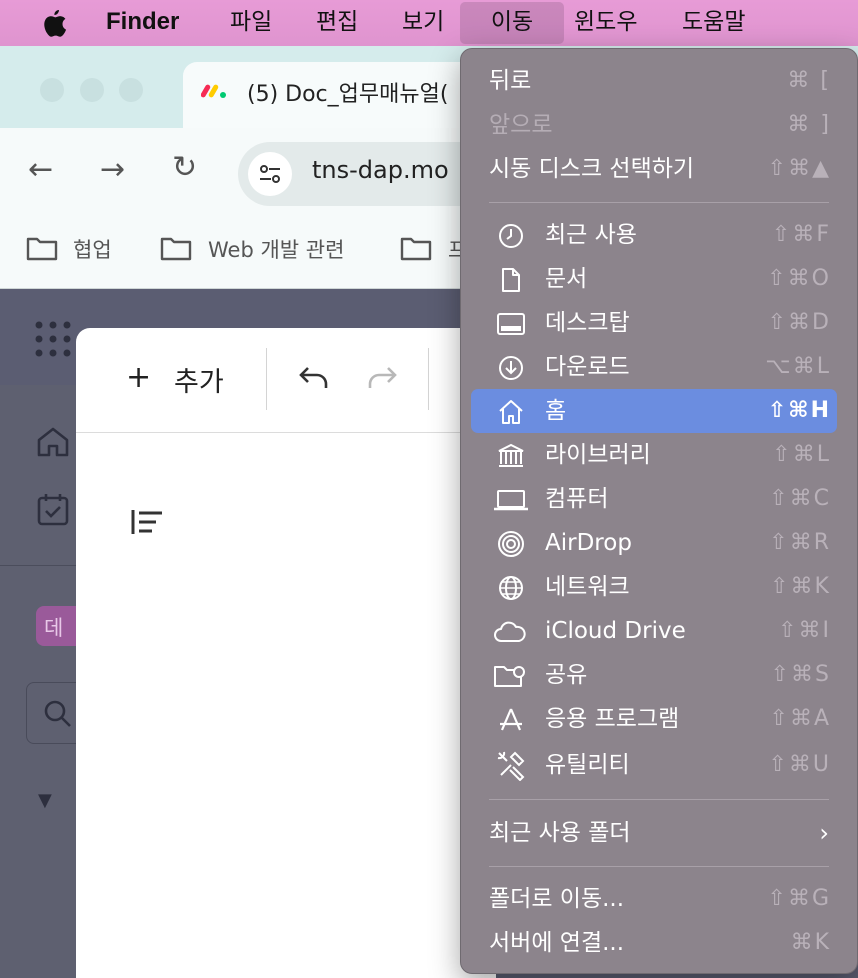 The image size is (858, 978). What do you see at coordinates (213, 91) in the screenshot?
I see `monday-logo-icon` at bounding box center [213, 91].